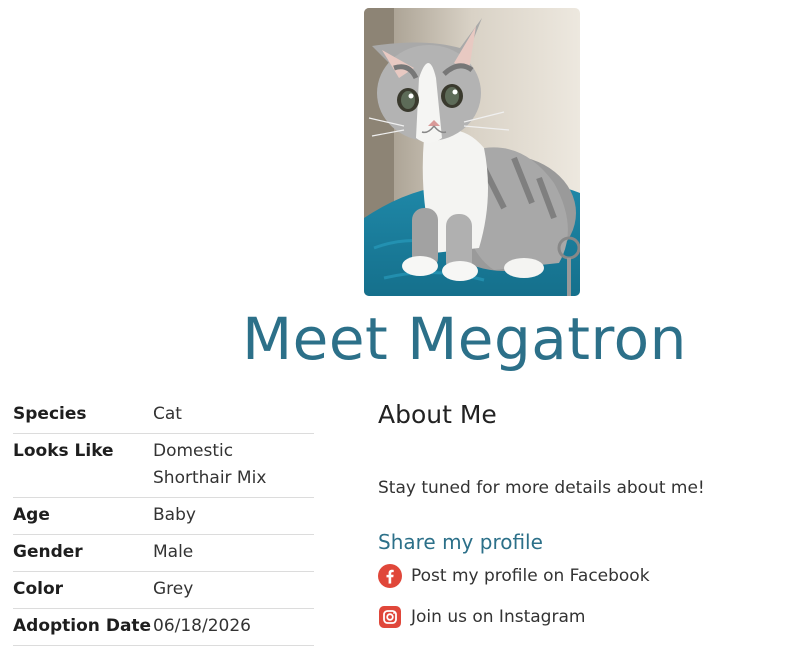  I want to click on detail-value: Baby, so click(233, 516).